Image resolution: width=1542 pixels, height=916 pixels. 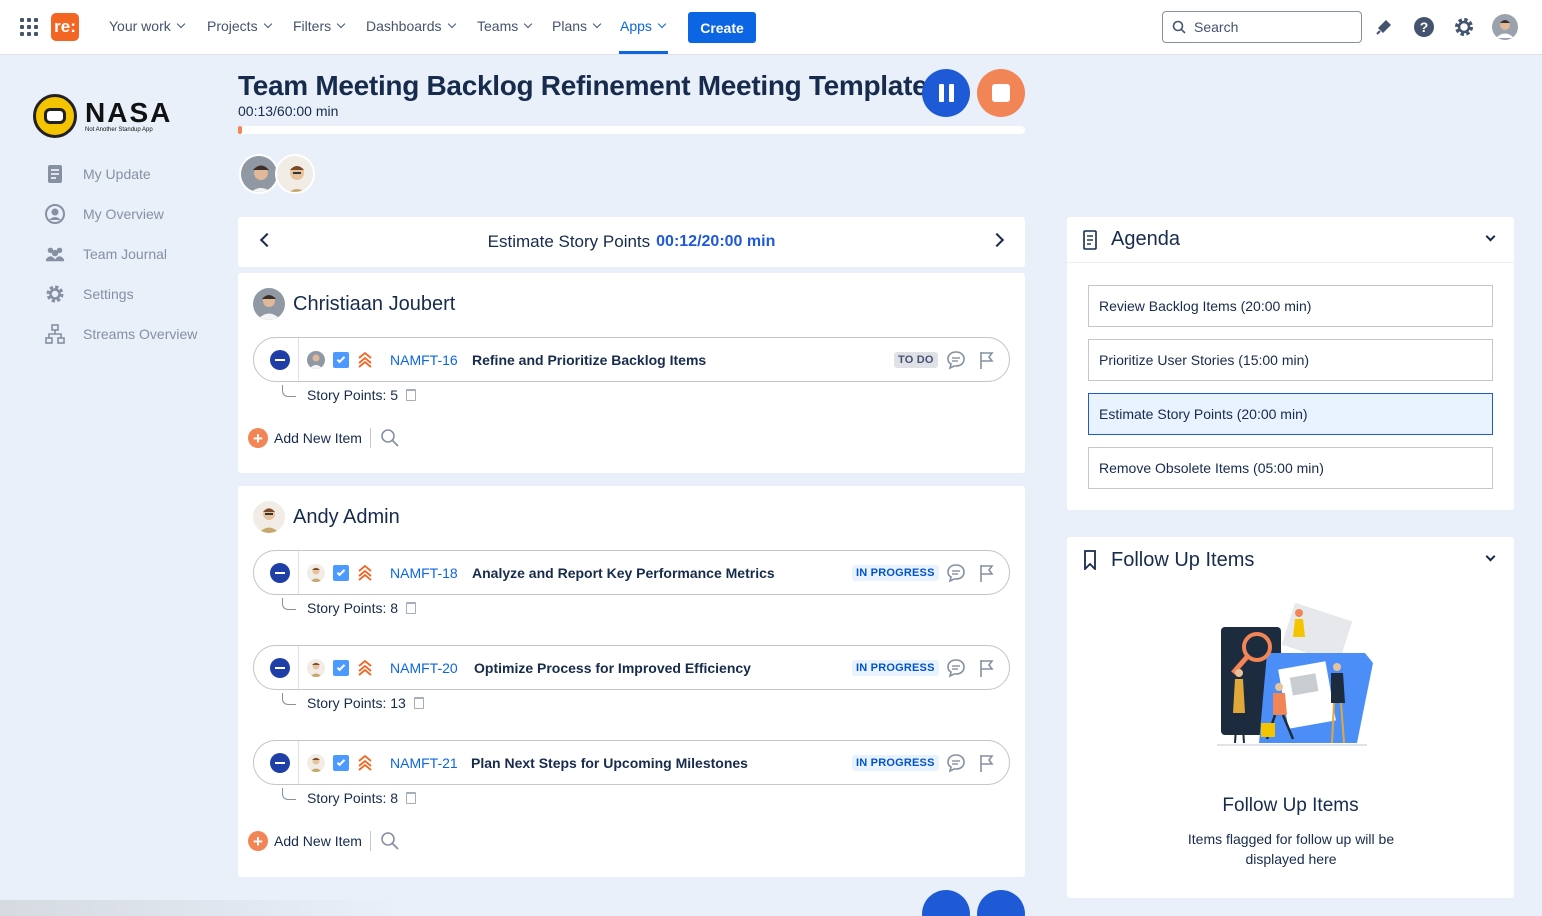 What do you see at coordinates (267, 240) in the screenshot?
I see `previous-step-icon` at bounding box center [267, 240].